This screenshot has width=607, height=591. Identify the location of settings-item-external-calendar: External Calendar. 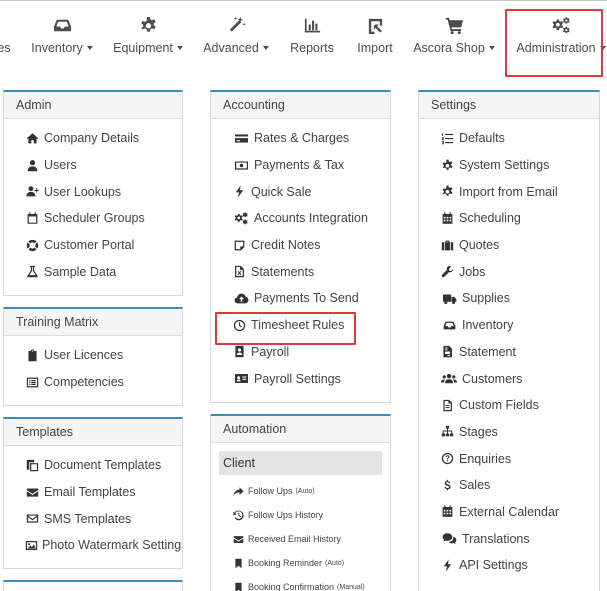
(509, 512).